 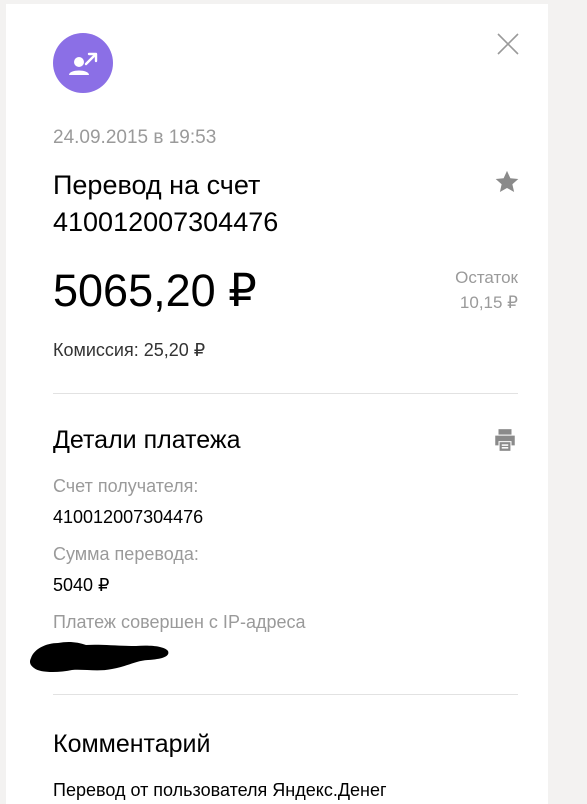 What do you see at coordinates (486, 277) in the screenshot?
I see `balance-label: Остаток` at bounding box center [486, 277].